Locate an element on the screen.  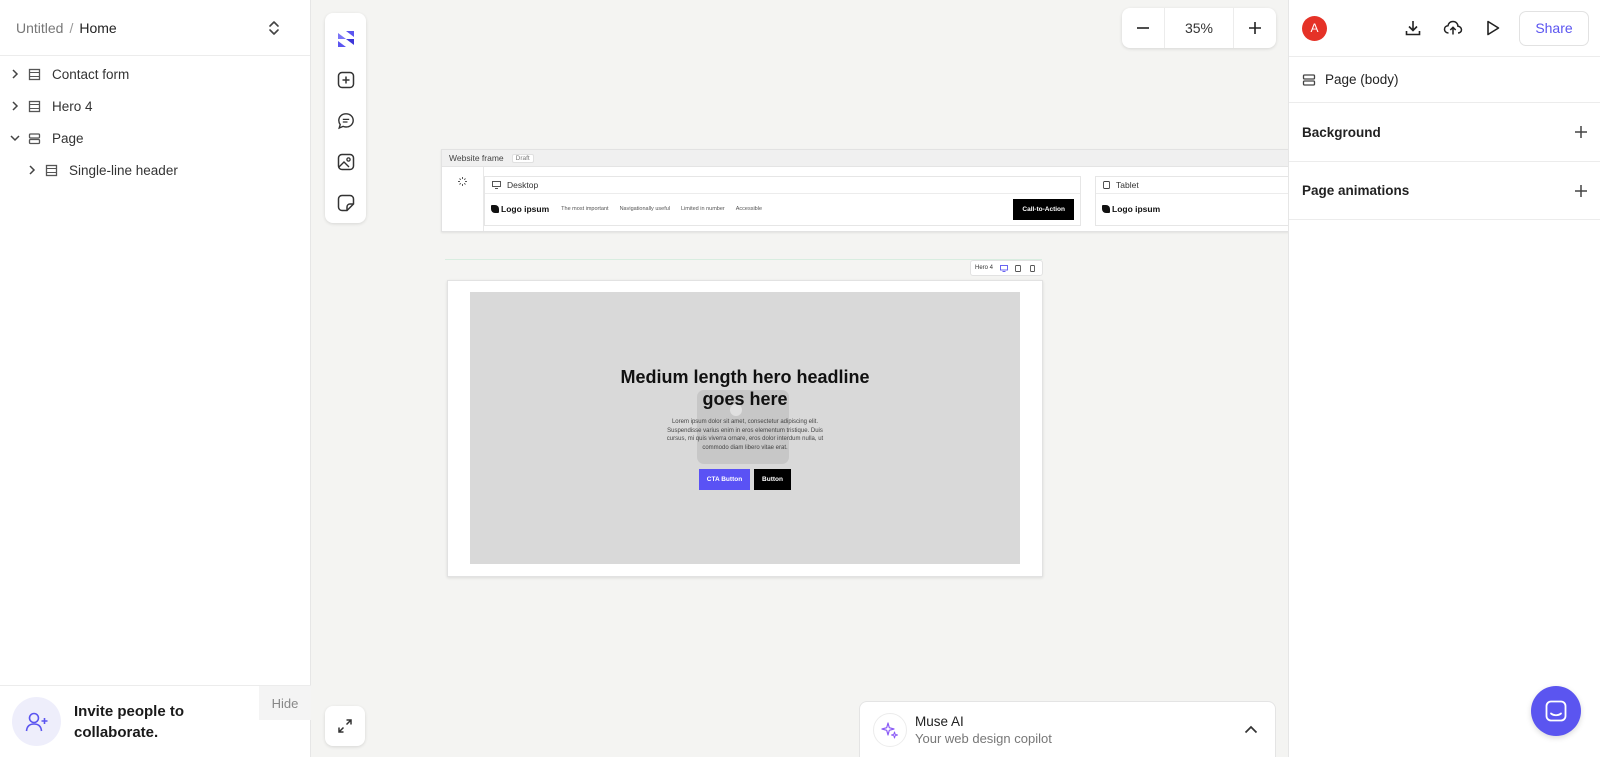
top-bar: A Share is located at coordinates (1444, 28).